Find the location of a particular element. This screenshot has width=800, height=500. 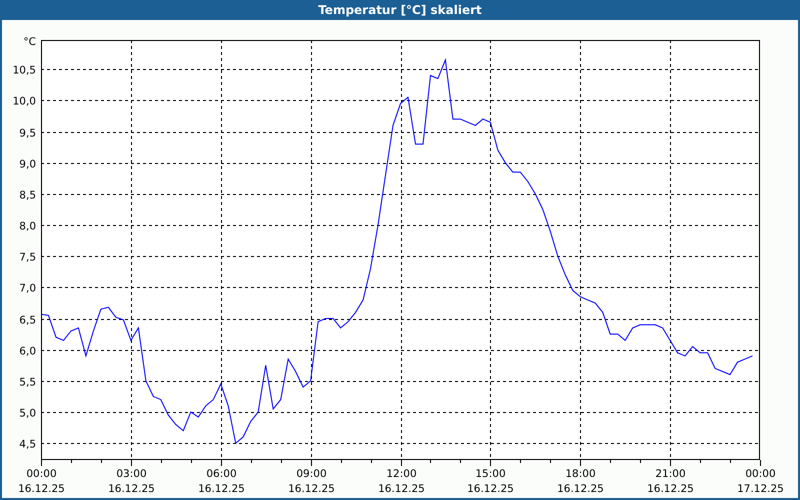

axis-label: 21:00 16.12.25 is located at coordinates (670, 481).